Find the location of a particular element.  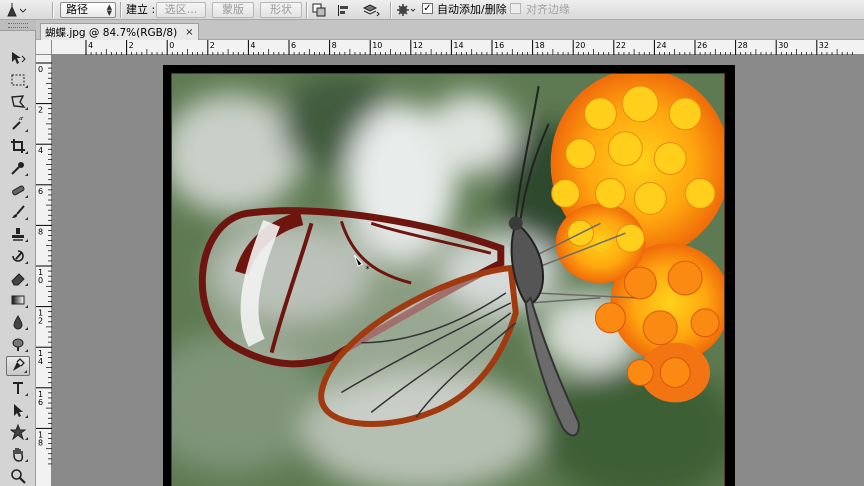

pen-icon is located at coordinates (17, 10).